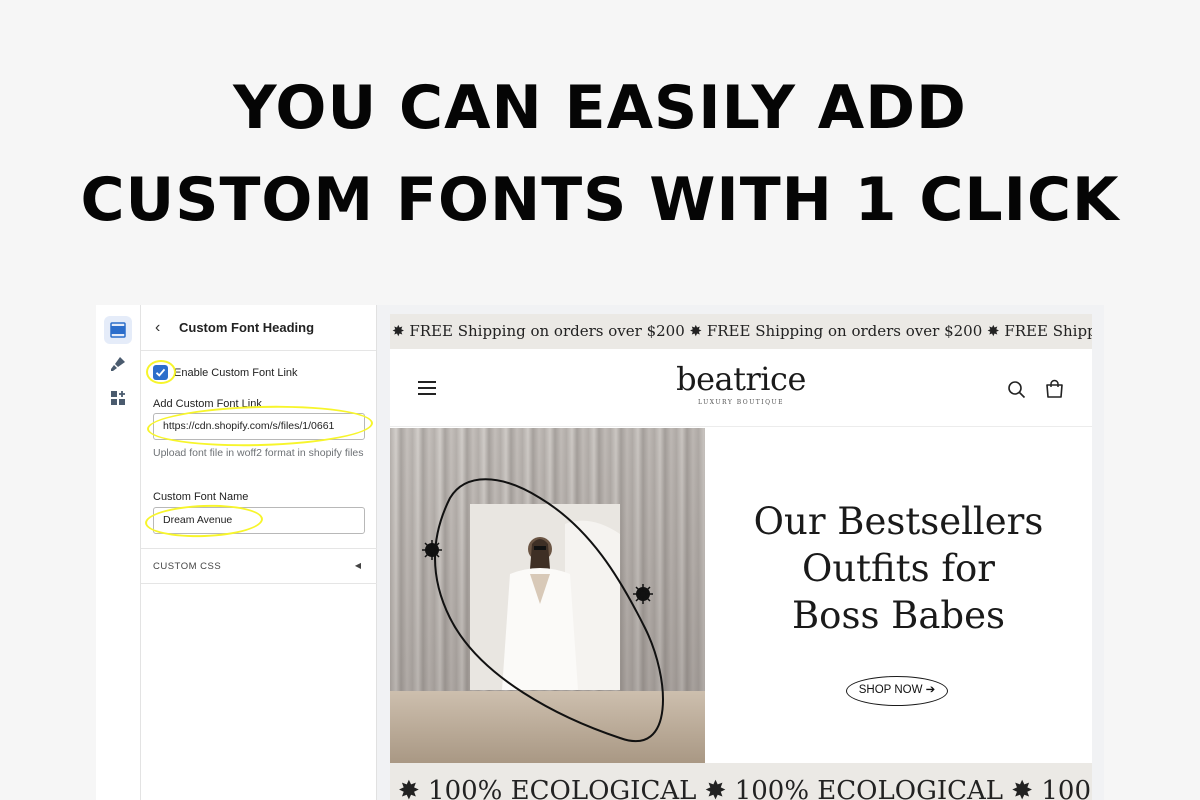  What do you see at coordinates (187, 566) in the screenshot?
I see `custom-css-label: CUSTOM CSS` at bounding box center [187, 566].